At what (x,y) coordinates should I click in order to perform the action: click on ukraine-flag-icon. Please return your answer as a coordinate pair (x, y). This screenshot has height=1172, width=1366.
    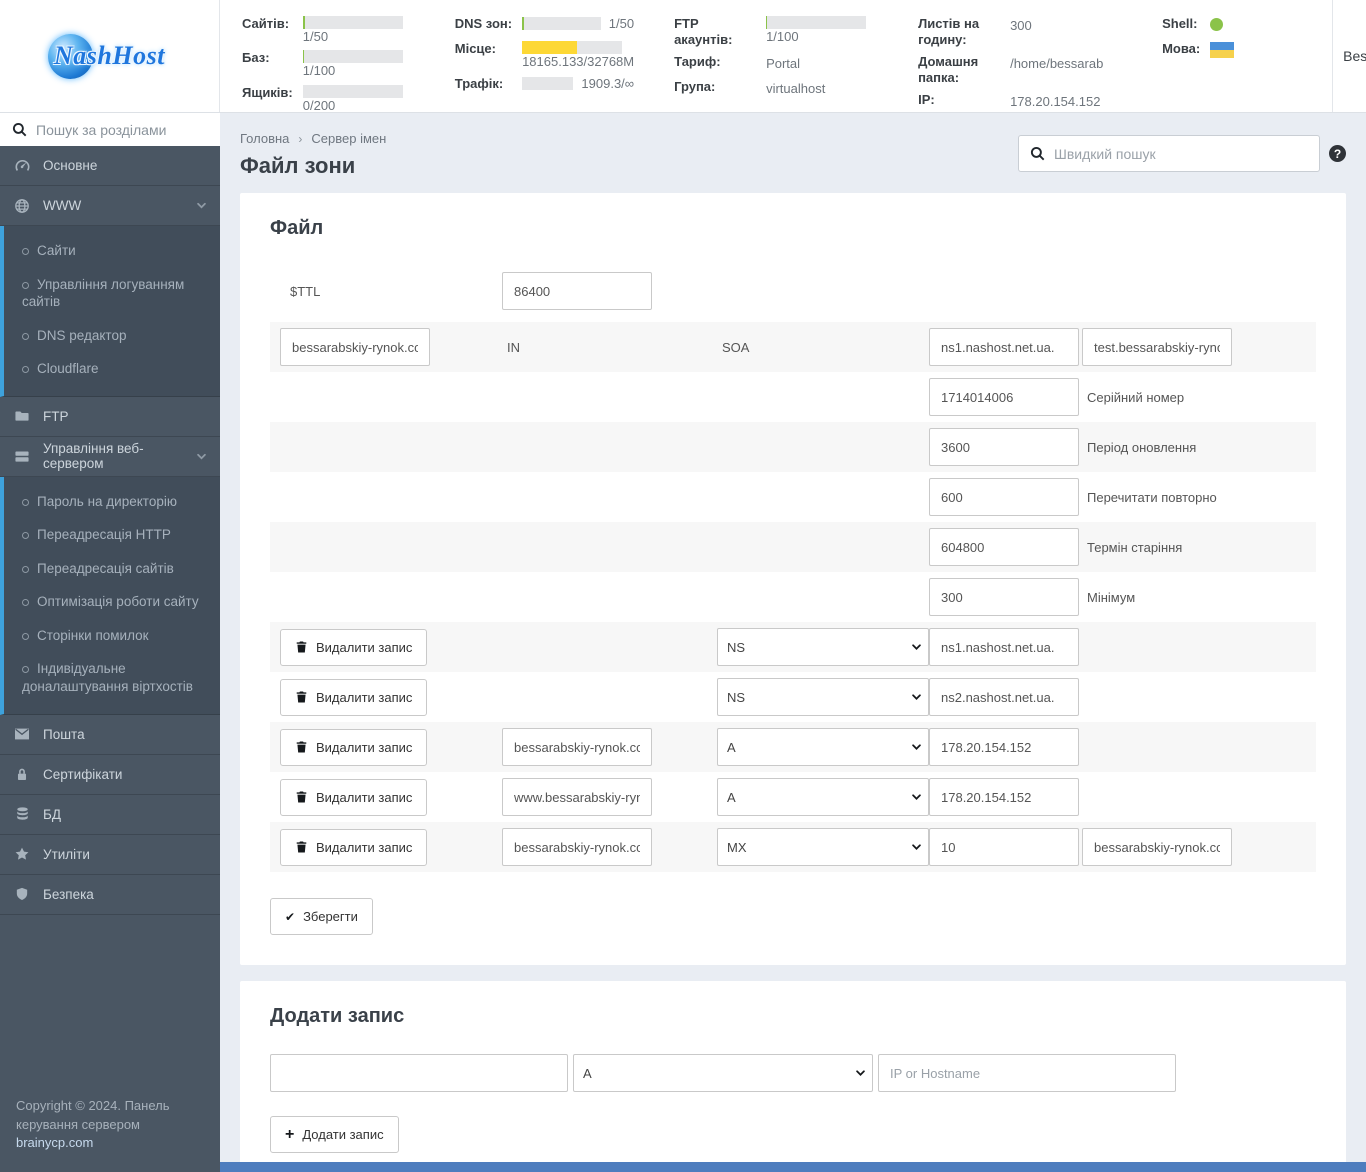
    Looking at the image, I should click on (1222, 50).